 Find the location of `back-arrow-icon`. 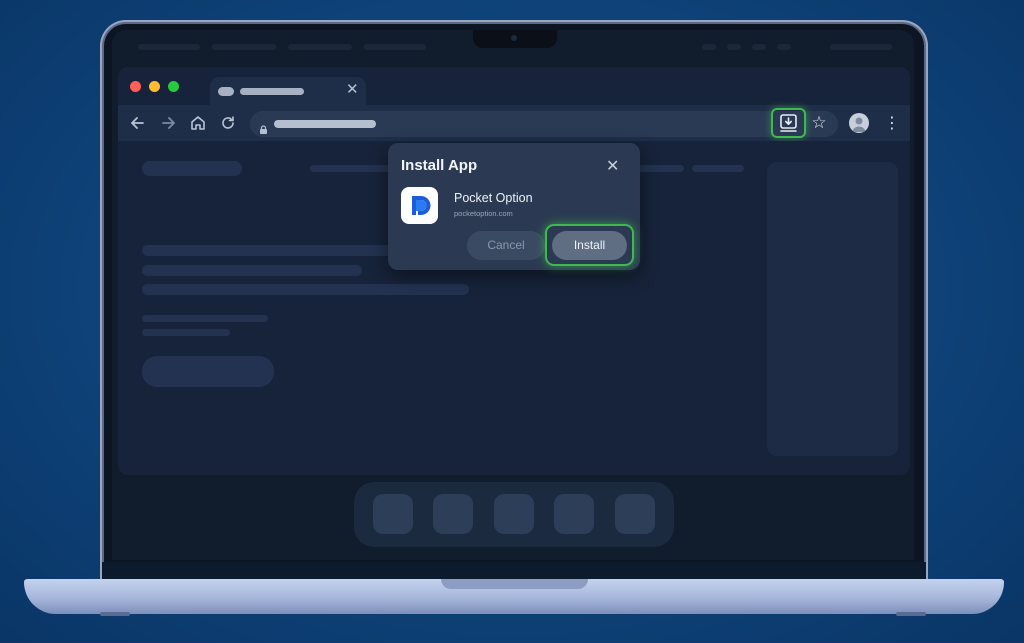

back-arrow-icon is located at coordinates (138, 123).